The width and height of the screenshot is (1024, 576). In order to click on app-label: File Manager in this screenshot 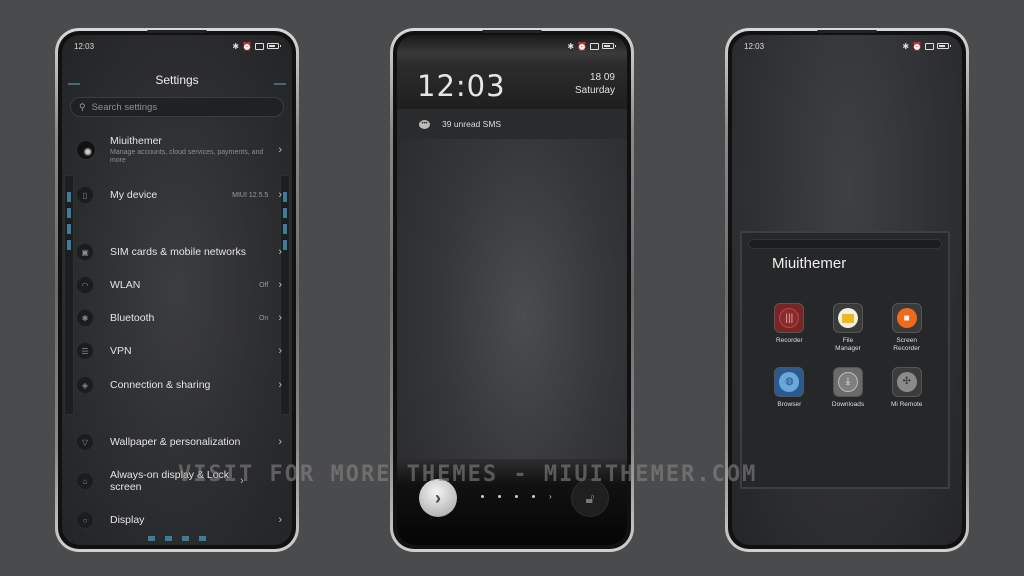, I will do `click(848, 344)`.